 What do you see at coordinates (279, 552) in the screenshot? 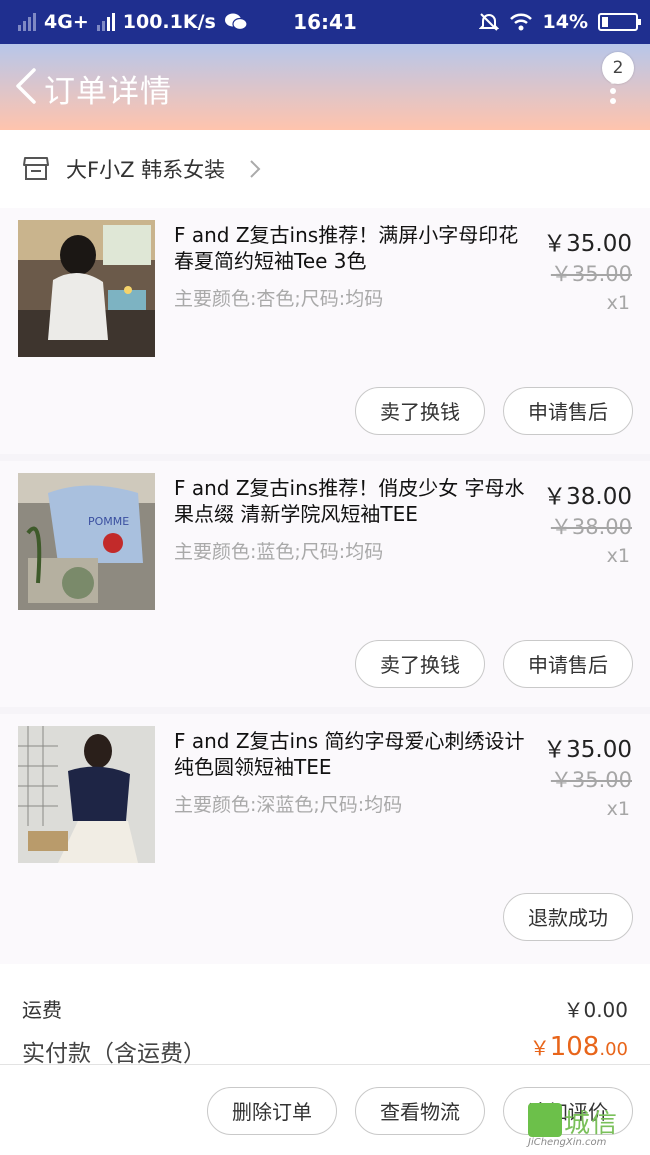
I see `product-spec: 主要颜色:蓝色;尺码:均码` at bounding box center [279, 552].